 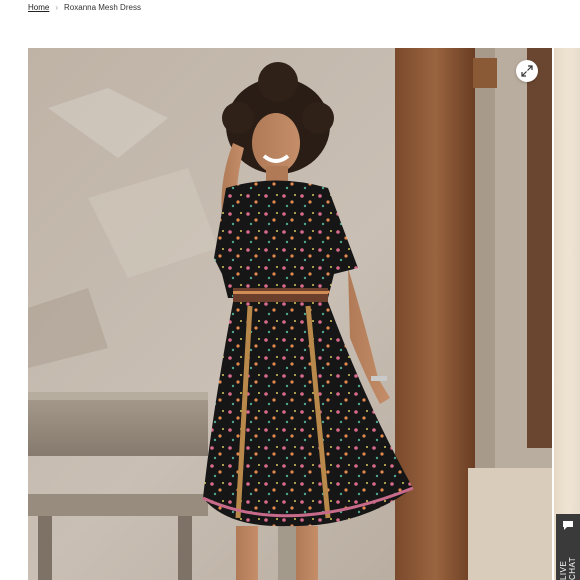 I want to click on breadcrumb-home-link: Home, so click(x=38, y=7).